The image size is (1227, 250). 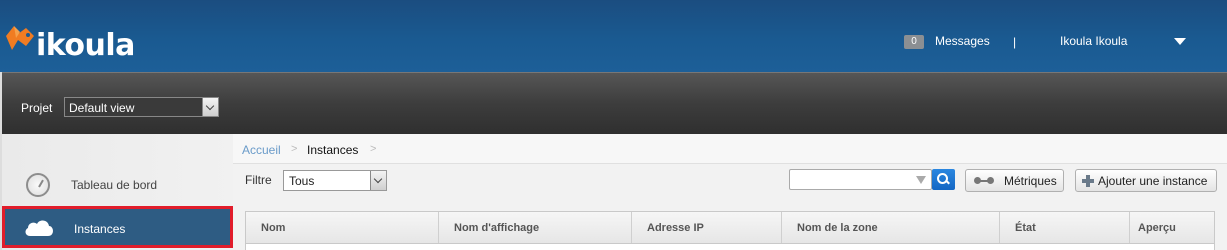 What do you see at coordinates (114, 185) in the screenshot?
I see `sidebar-item-label: Tableau de bord` at bounding box center [114, 185].